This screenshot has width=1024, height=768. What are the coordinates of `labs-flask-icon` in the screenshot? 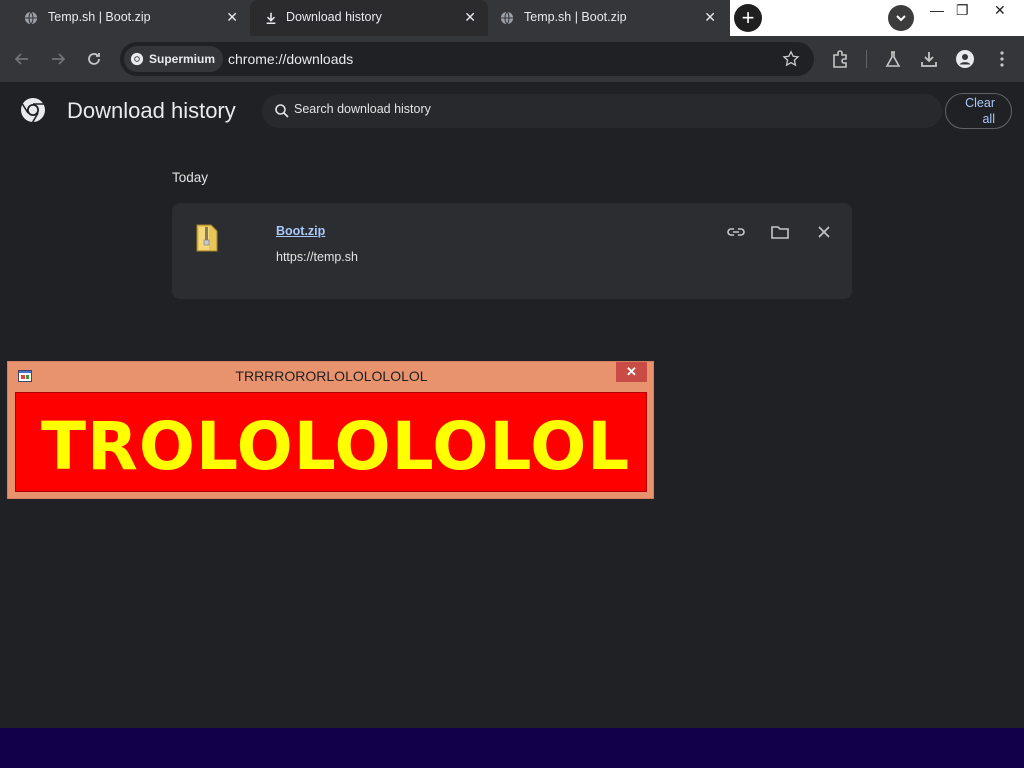 It's located at (893, 59).